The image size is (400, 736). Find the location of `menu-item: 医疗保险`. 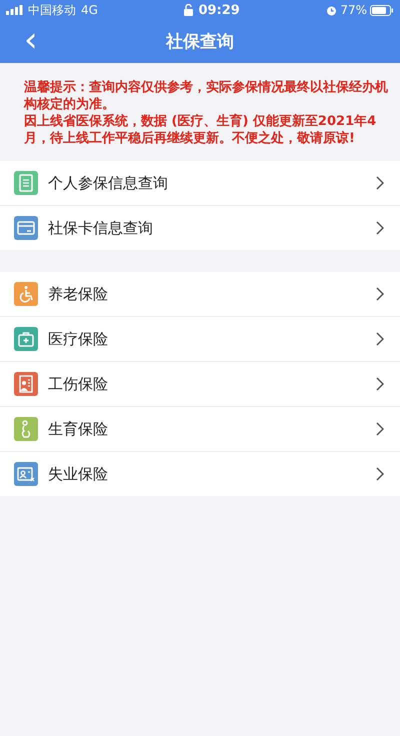

menu-item: 医疗保险 is located at coordinates (200, 339).